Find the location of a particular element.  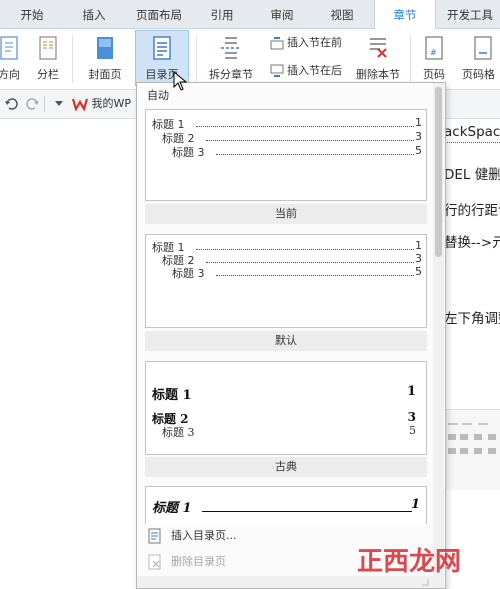

doc-text-line: 替换-->亓 is located at coordinates (472, 243).